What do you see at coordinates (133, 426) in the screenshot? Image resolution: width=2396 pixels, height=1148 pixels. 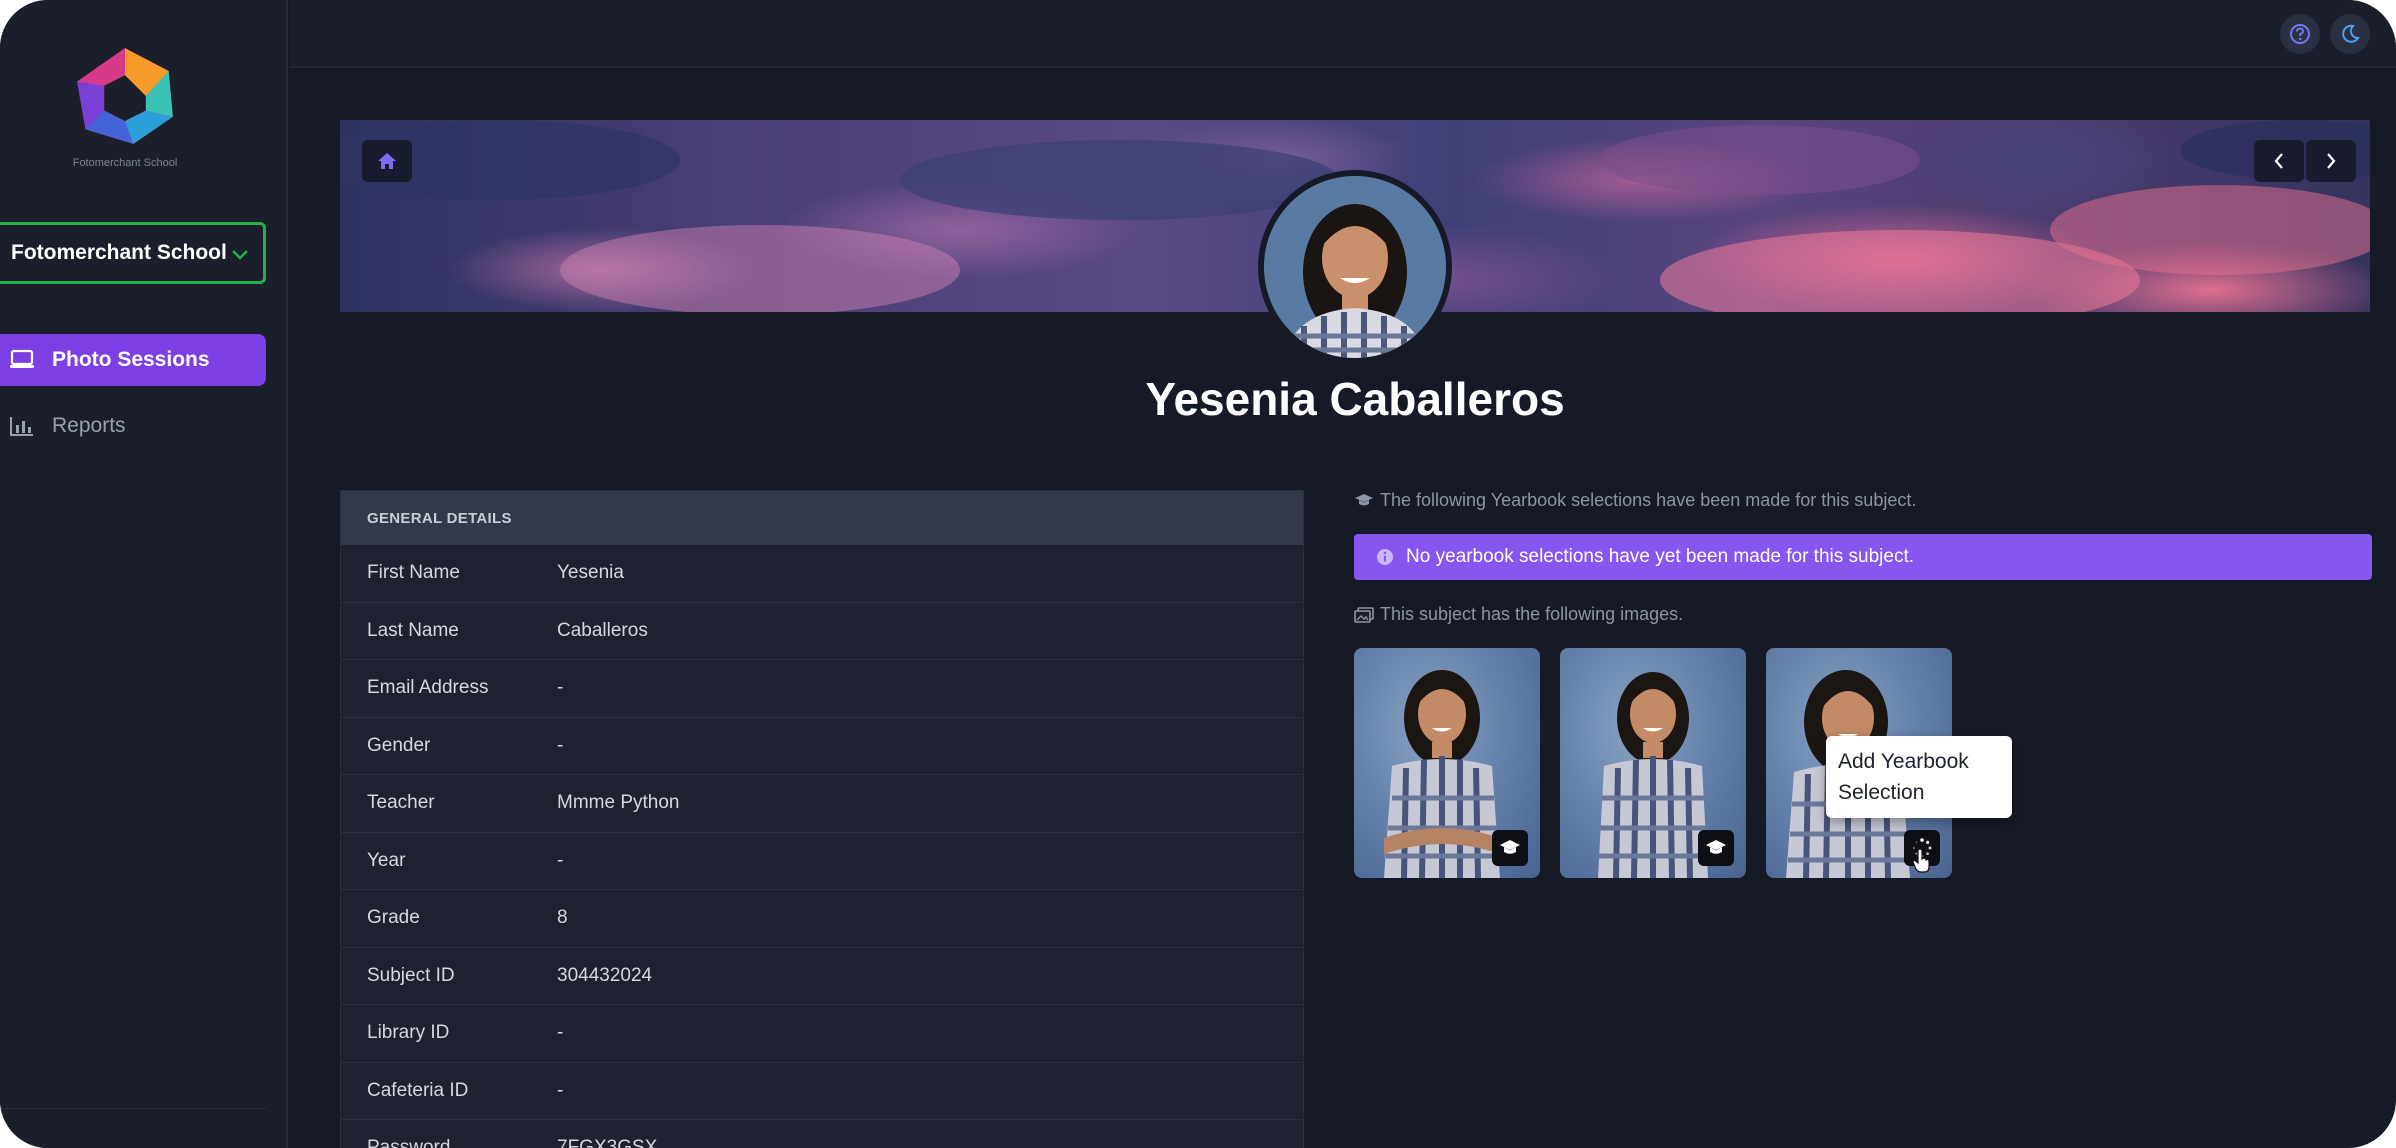 I see `sidebar-item-reports: Reports` at bounding box center [133, 426].